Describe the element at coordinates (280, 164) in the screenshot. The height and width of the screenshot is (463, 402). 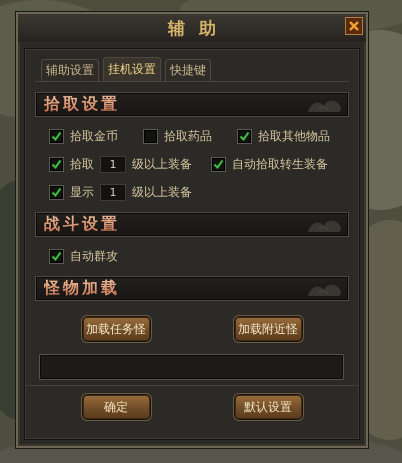
I see `checkbox-label: 自动拾取转生装备` at that location.